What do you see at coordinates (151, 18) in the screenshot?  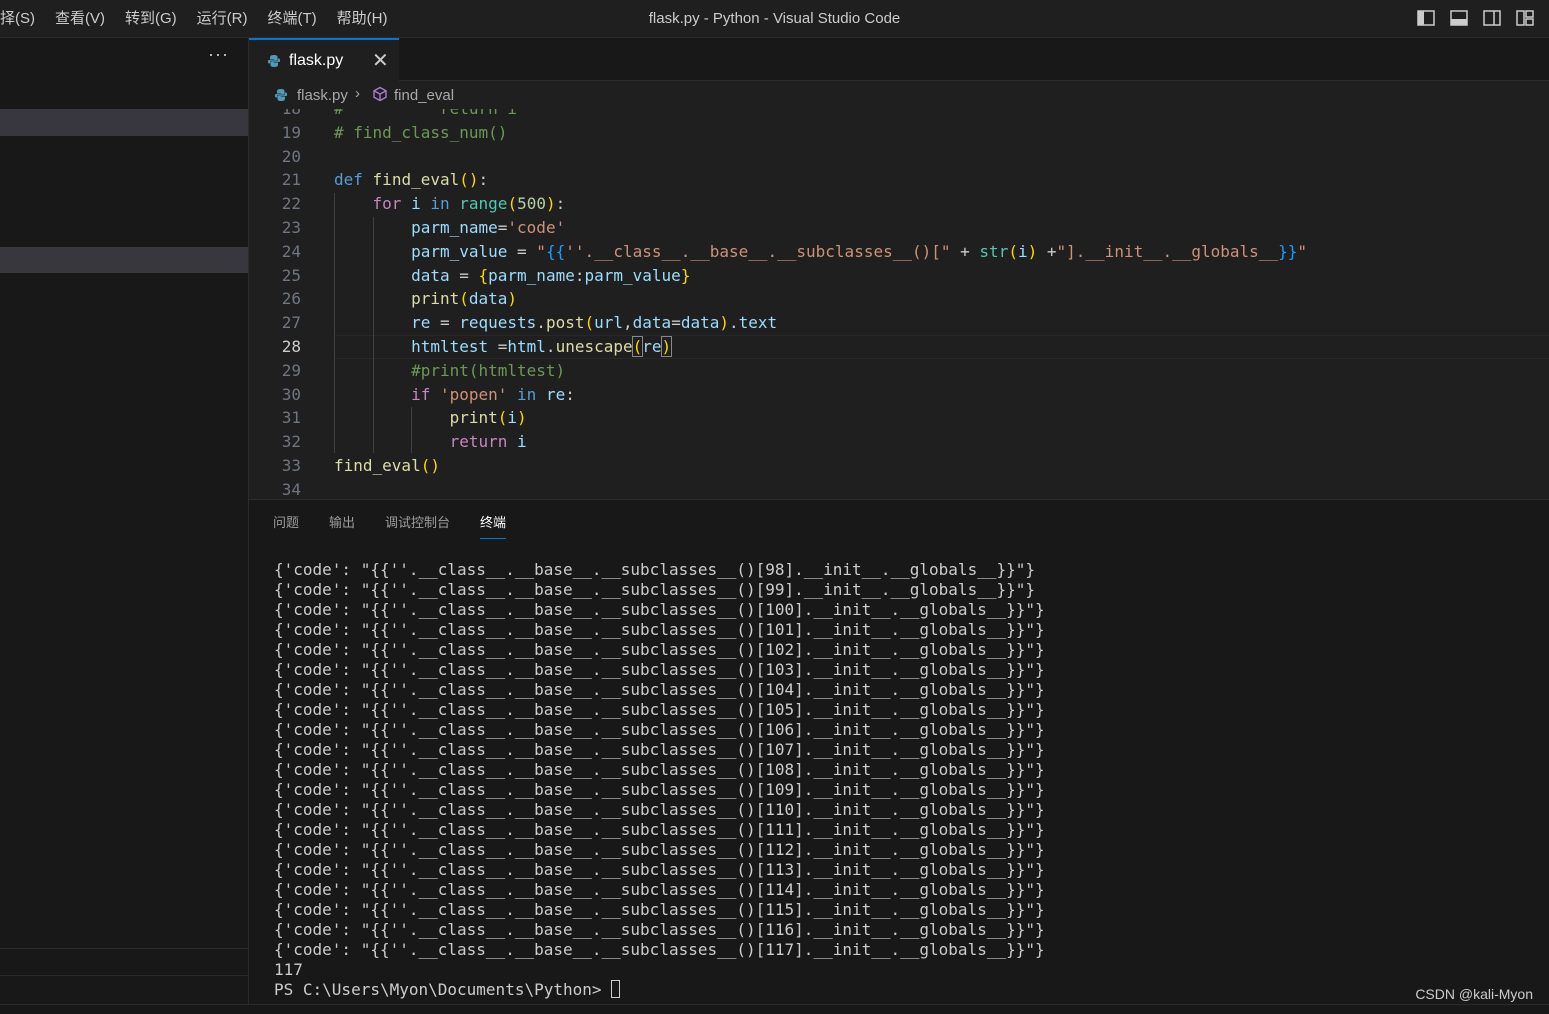 I see `menu-item-go: 转到(G)` at bounding box center [151, 18].